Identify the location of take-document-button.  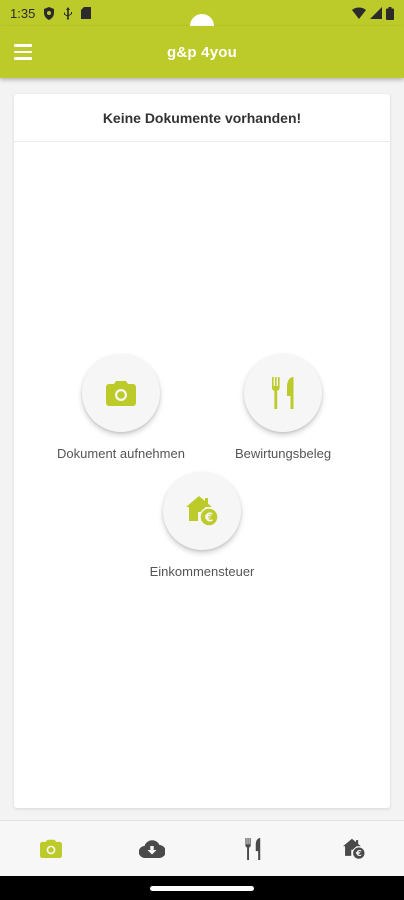
(121, 393).